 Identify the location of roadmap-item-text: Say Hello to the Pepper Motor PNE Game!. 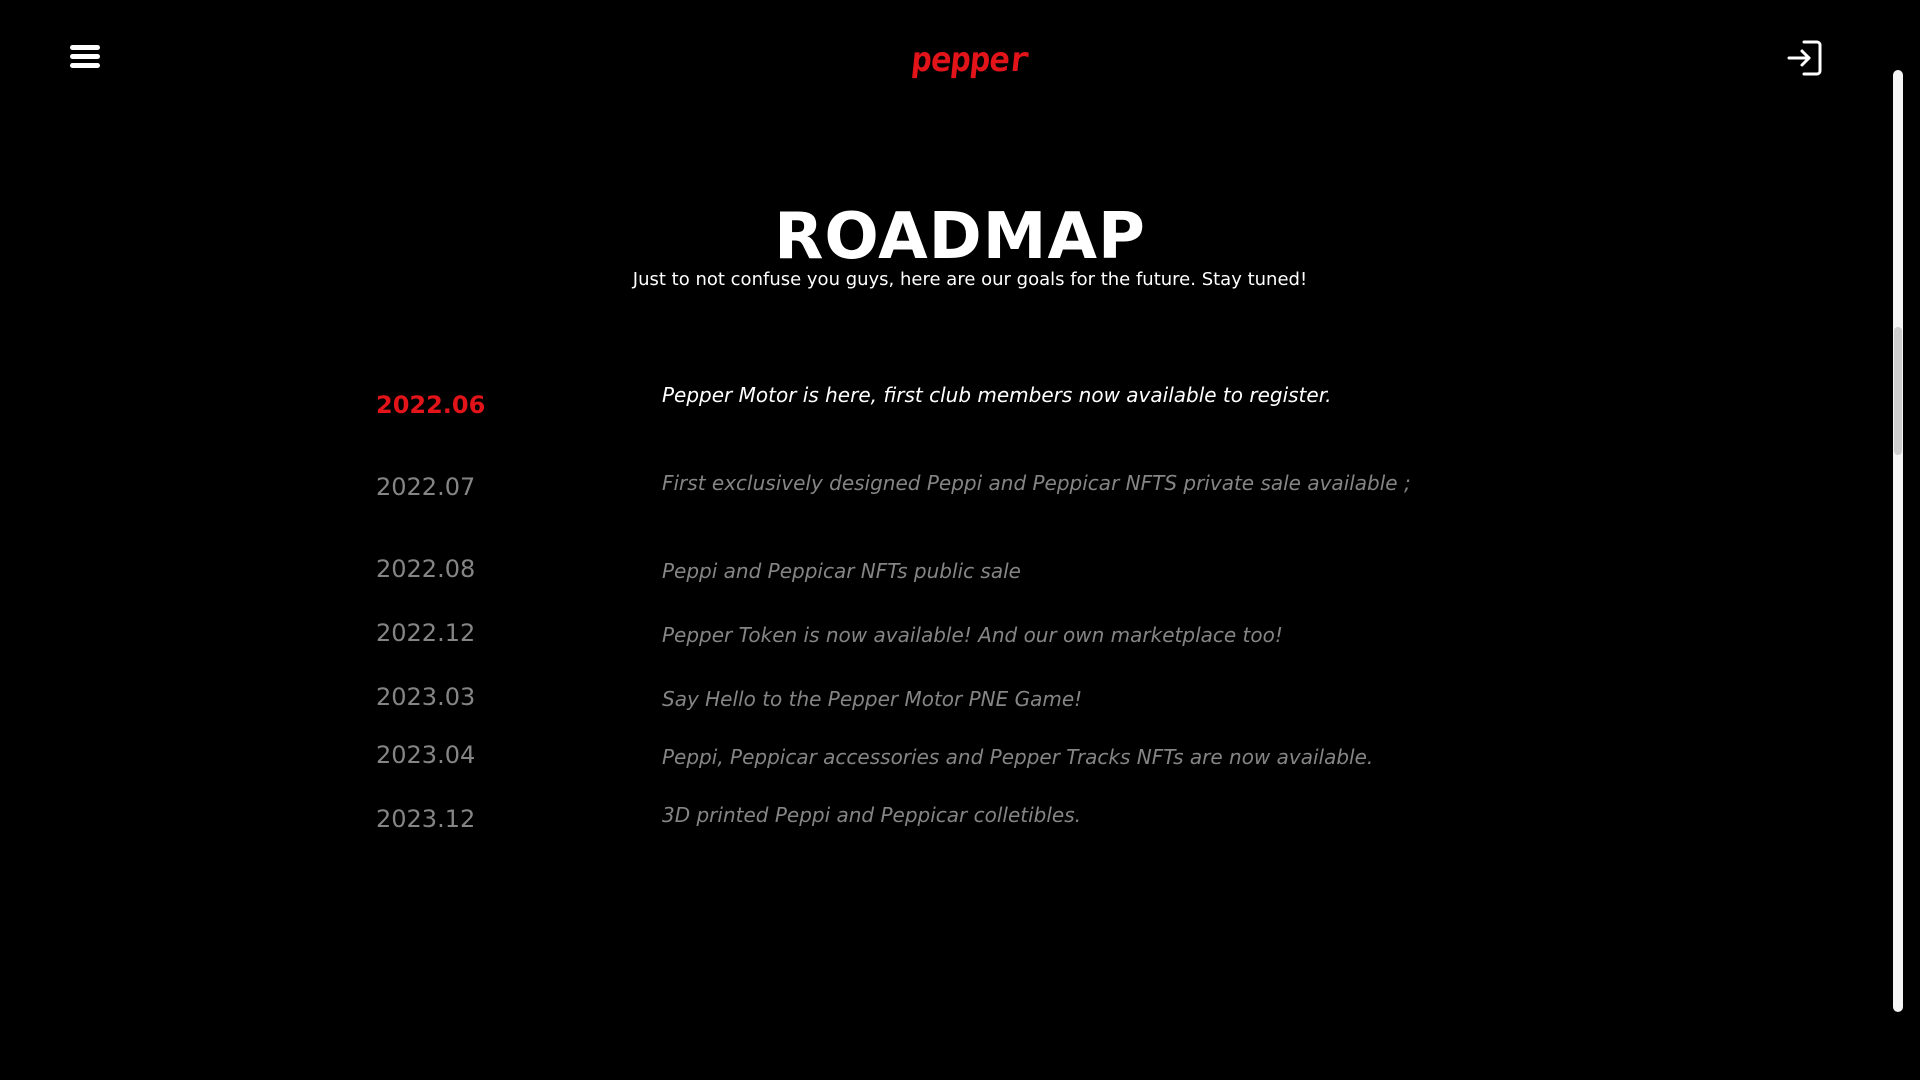
(872, 699).